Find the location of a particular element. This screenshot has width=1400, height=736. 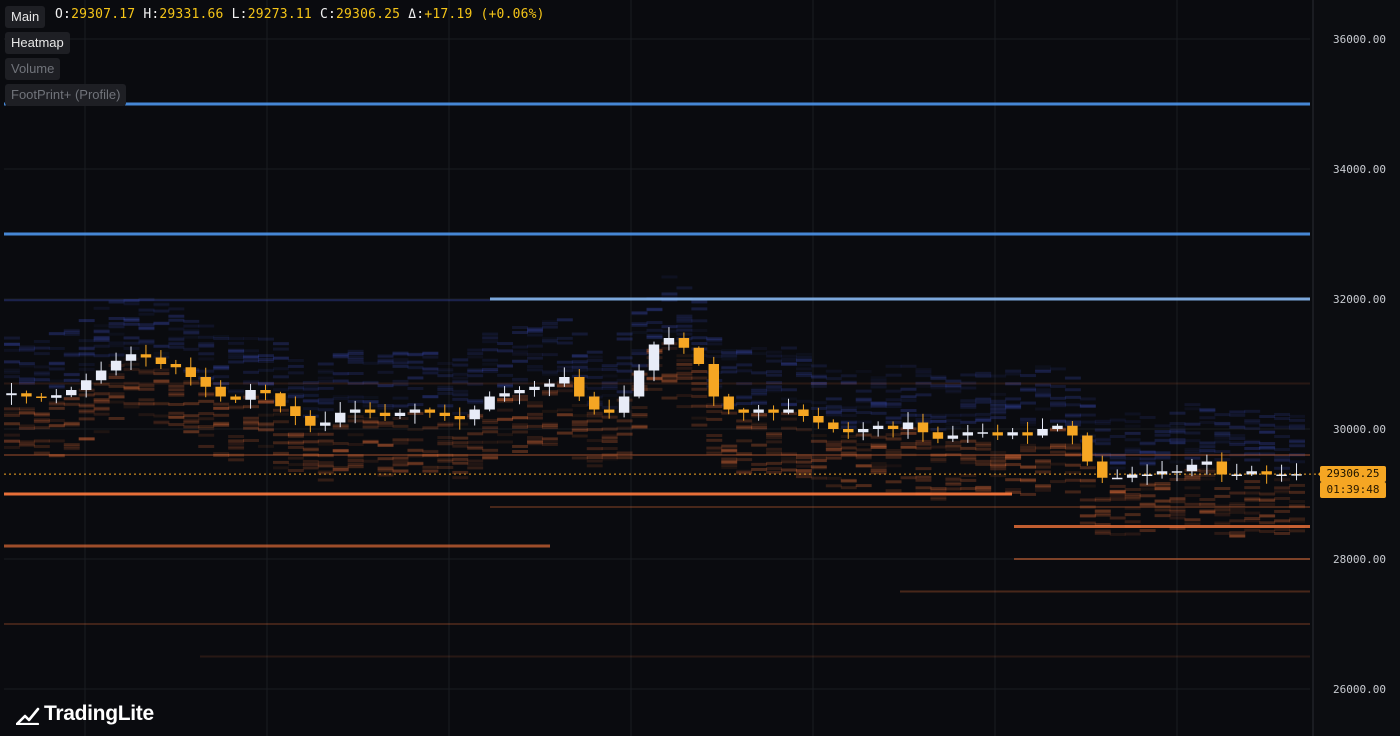

layer-main-button: Main is located at coordinates (25, 17).